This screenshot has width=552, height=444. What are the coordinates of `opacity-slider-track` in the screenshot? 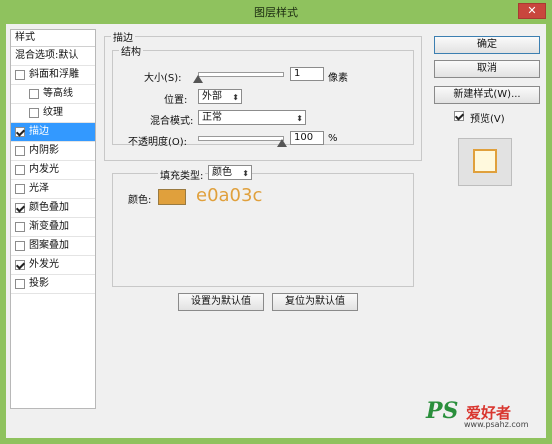 It's located at (241, 138).